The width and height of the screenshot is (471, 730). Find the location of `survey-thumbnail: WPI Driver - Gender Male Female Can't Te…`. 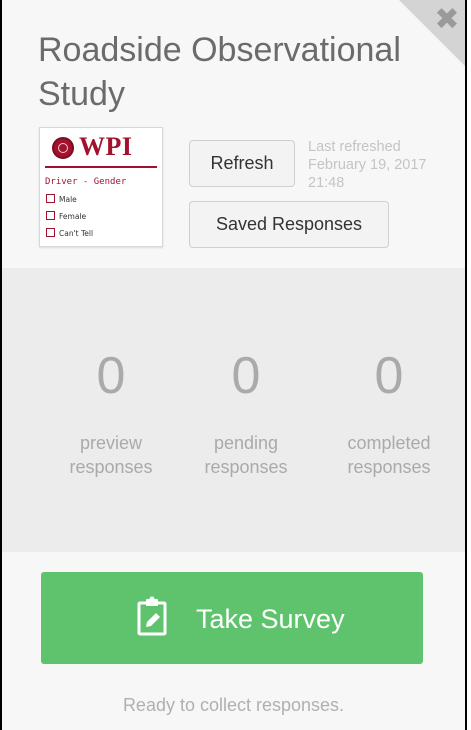

survey-thumbnail: WPI Driver - Gender Male Female Can't Te… is located at coordinates (101, 187).